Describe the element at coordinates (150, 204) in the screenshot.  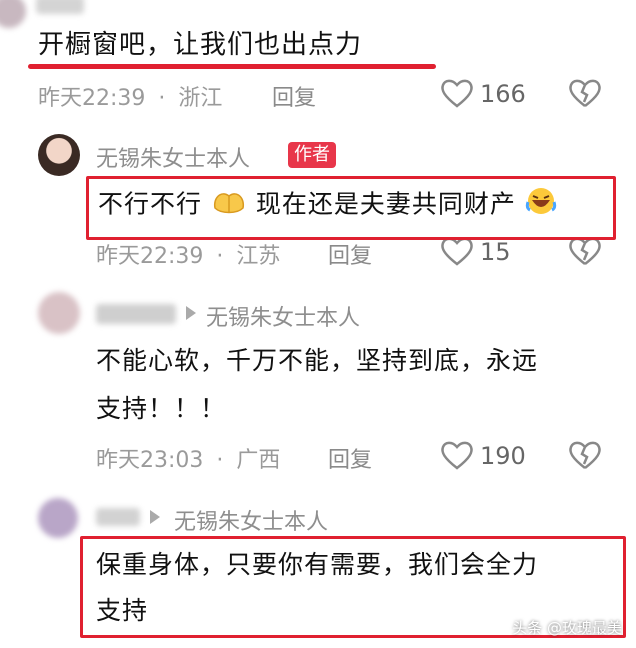
I see `comment-2-text-a: 不行不行` at that location.